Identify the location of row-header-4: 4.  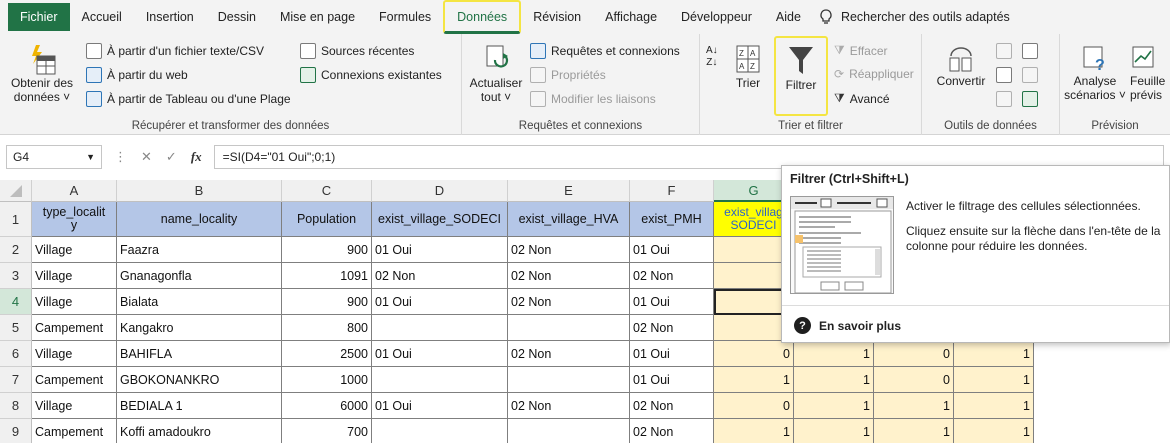
(16, 302).